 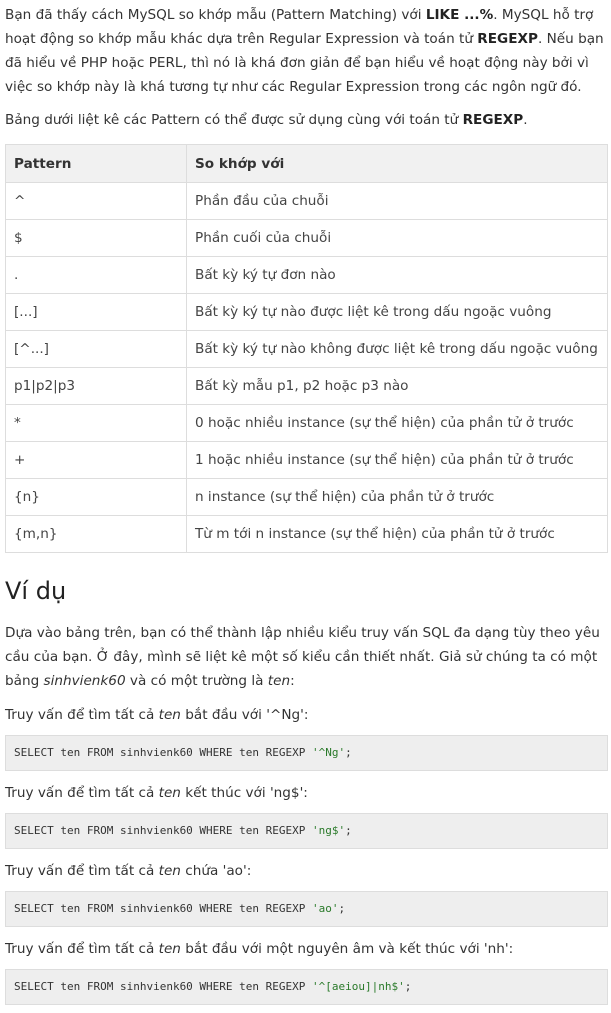 What do you see at coordinates (96, 349) in the screenshot?
I see `pattern-cell: [^...]` at bounding box center [96, 349].